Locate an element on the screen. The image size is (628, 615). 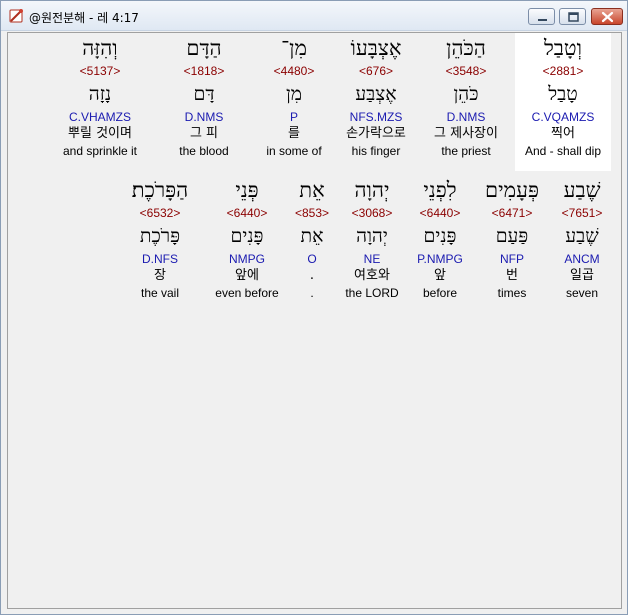
english-gloss: the vail is located at coordinates (160, 293).